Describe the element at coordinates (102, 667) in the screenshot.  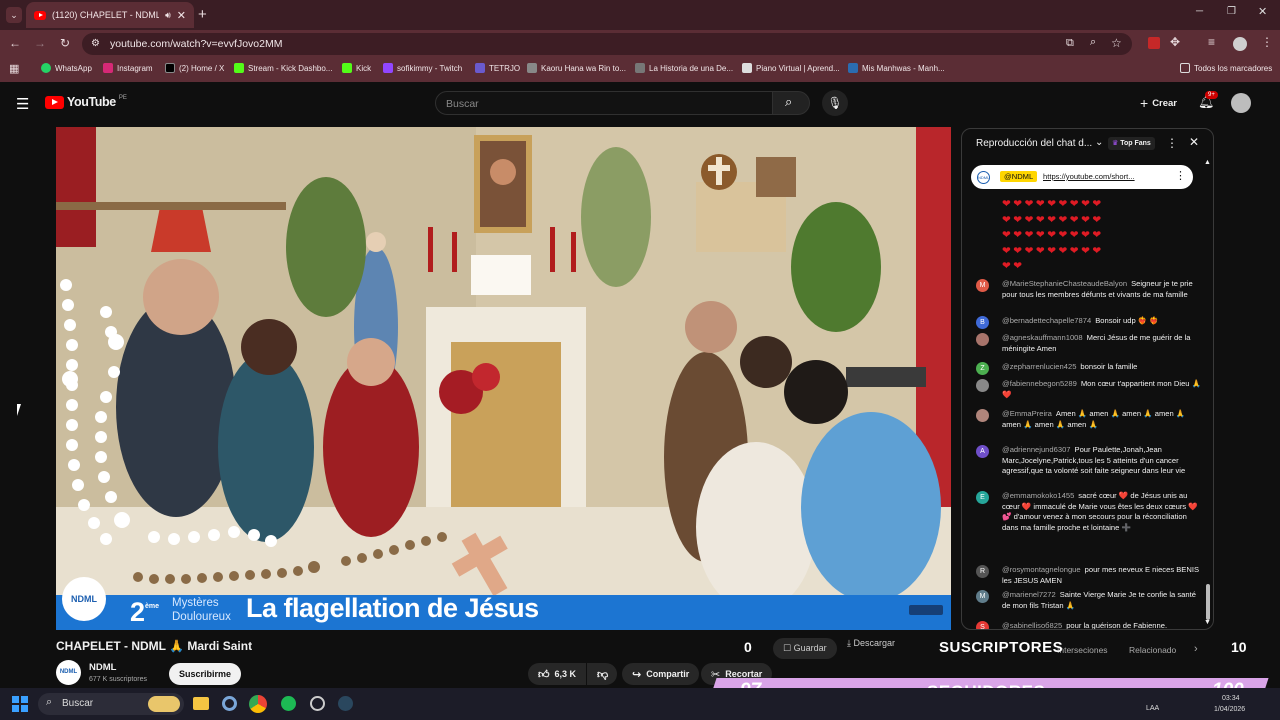
I see `channel-name: NDML` at that location.